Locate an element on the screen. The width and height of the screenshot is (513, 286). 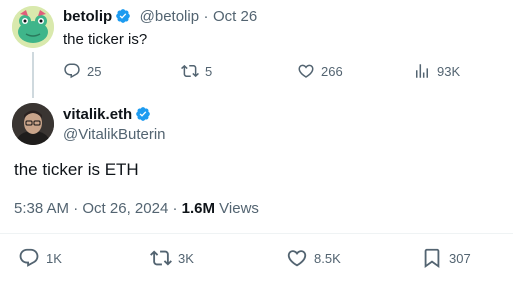
tweet-text: the ticker is ETH is located at coordinates (76, 169).